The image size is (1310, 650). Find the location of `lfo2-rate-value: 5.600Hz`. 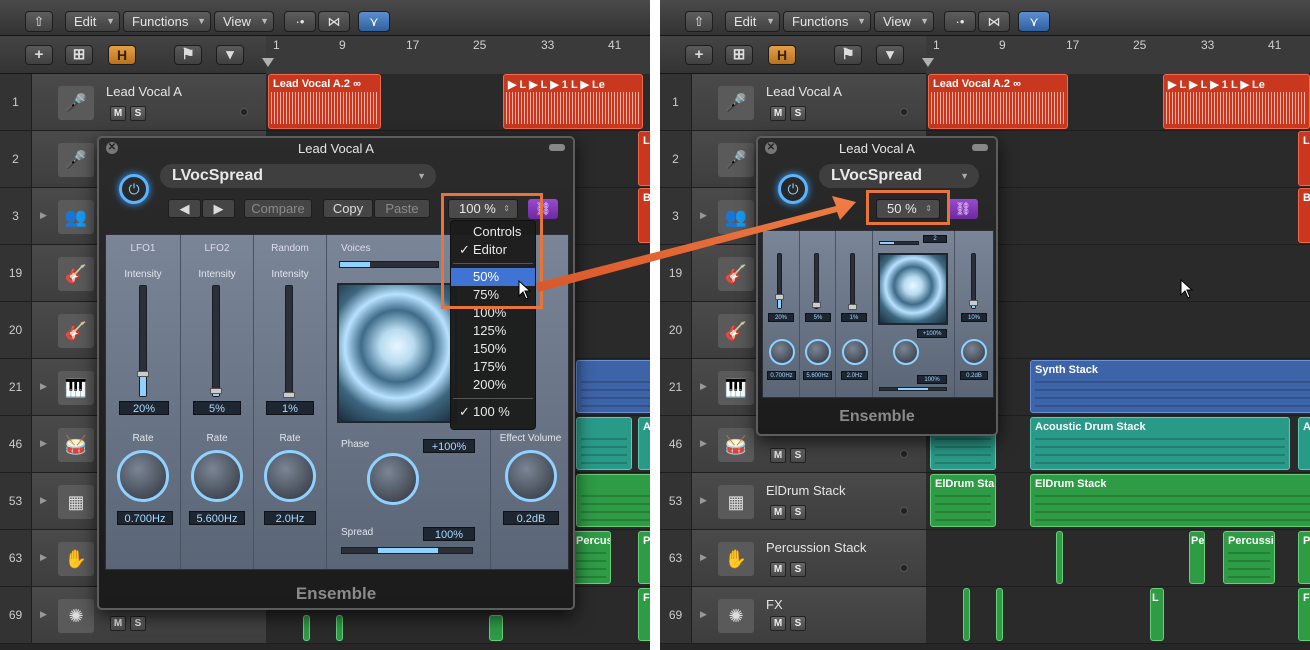

lfo2-rate-value: 5.600Hz is located at coordinates (217, 518).